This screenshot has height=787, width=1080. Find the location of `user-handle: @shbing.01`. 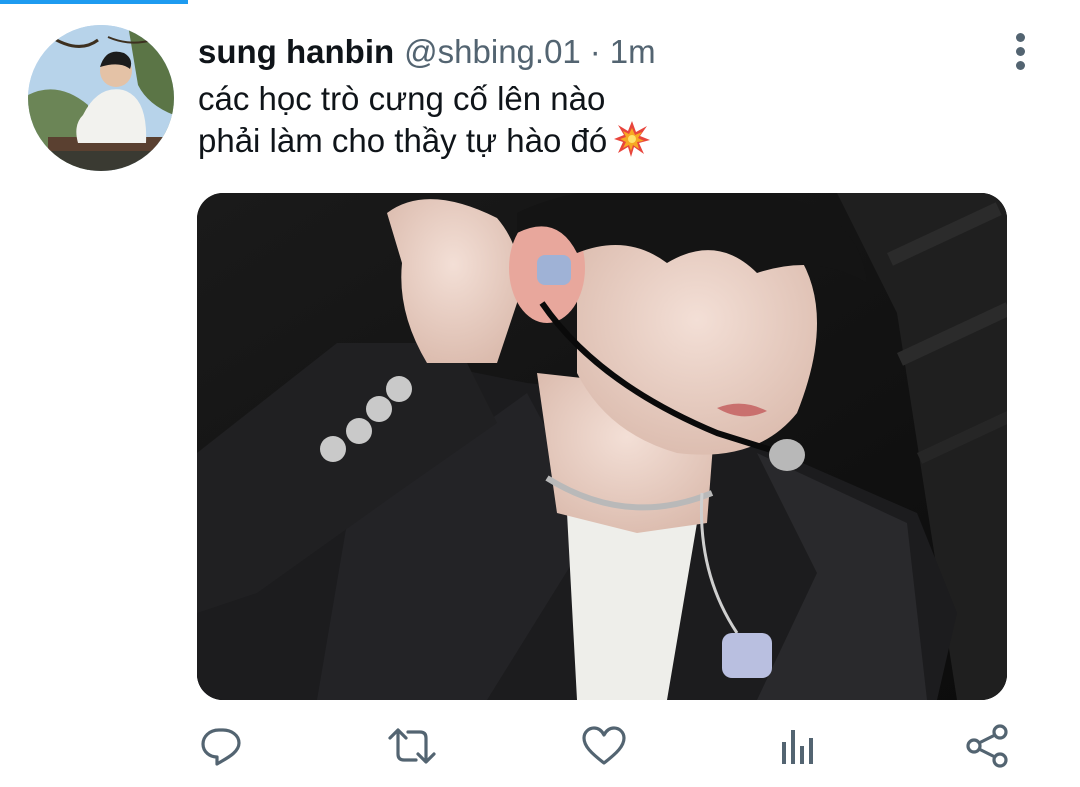

user-handle: @shbing.01 is located at coordinates (492, 52).